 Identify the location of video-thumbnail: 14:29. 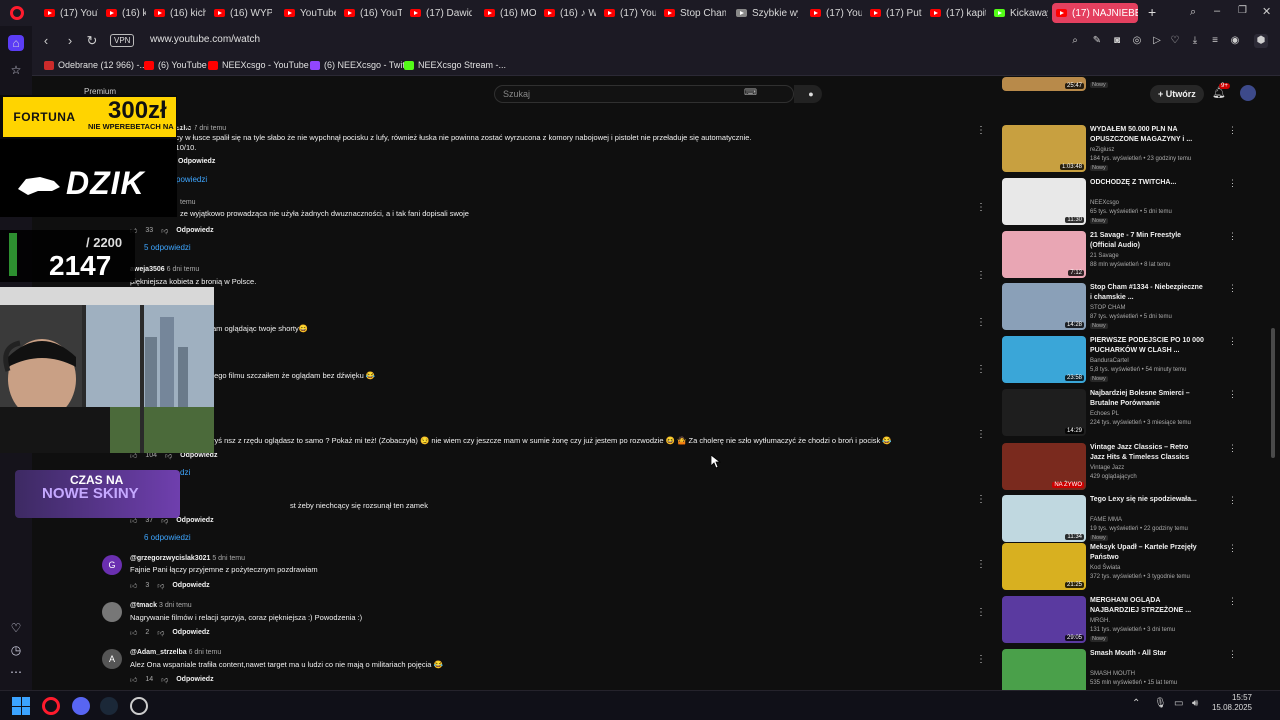
(1044, 412).